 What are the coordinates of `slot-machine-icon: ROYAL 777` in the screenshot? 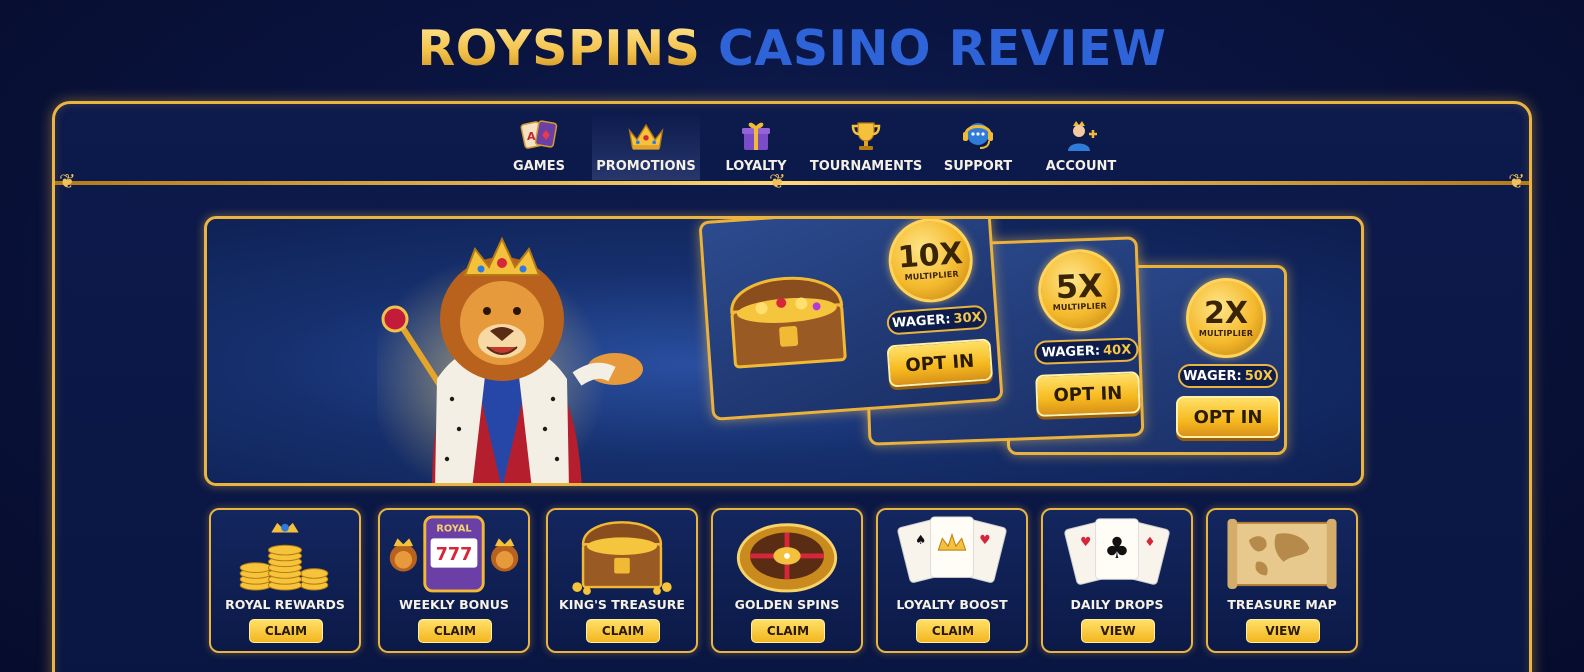 It's located at (454, 554).